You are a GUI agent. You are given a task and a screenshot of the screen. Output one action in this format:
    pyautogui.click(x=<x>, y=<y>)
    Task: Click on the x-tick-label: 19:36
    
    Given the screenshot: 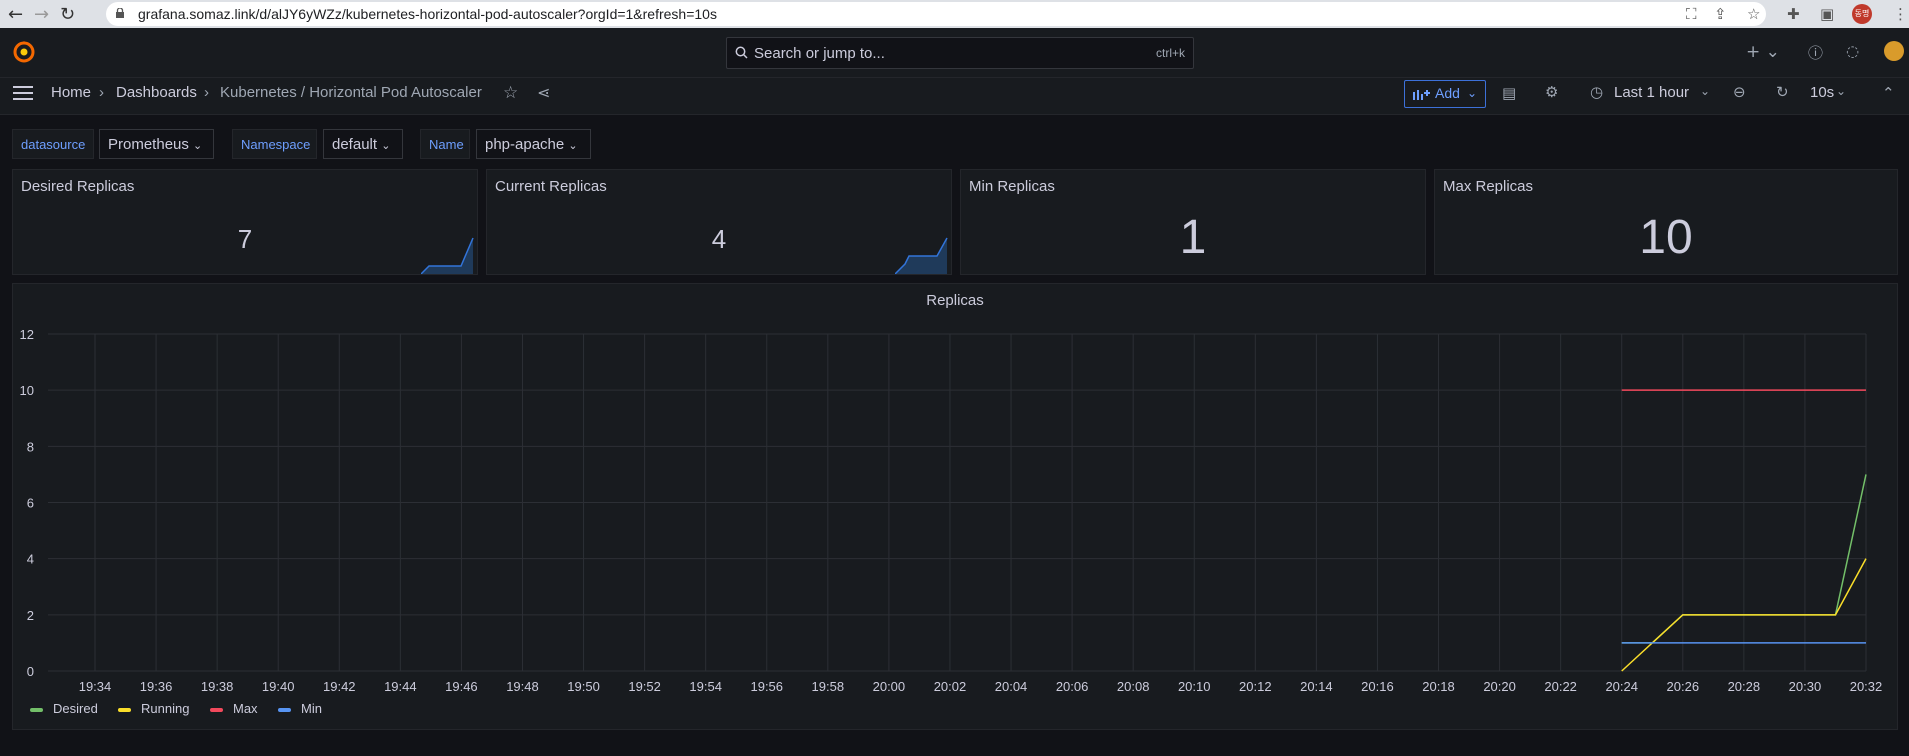 What is the action you would take?
    pyautogui.click(x=156, y=686)
    